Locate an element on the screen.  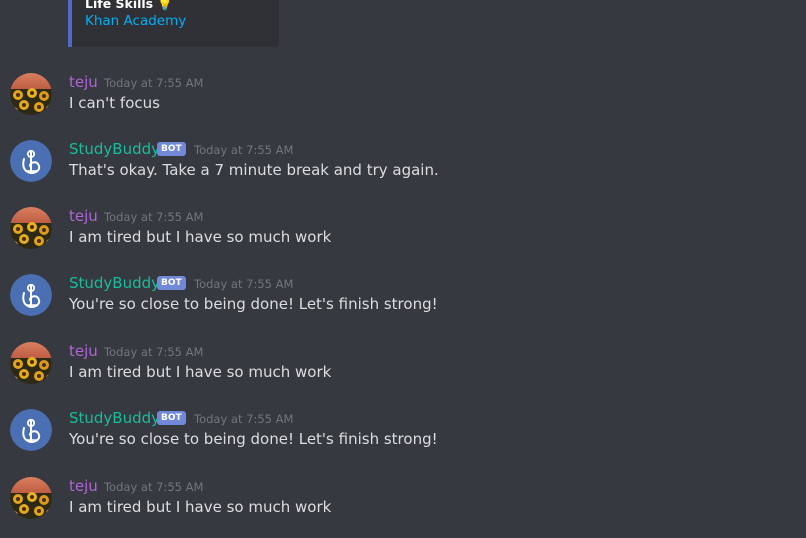
lightbulb-icon: 💡 is located at coordinates (165, 5).